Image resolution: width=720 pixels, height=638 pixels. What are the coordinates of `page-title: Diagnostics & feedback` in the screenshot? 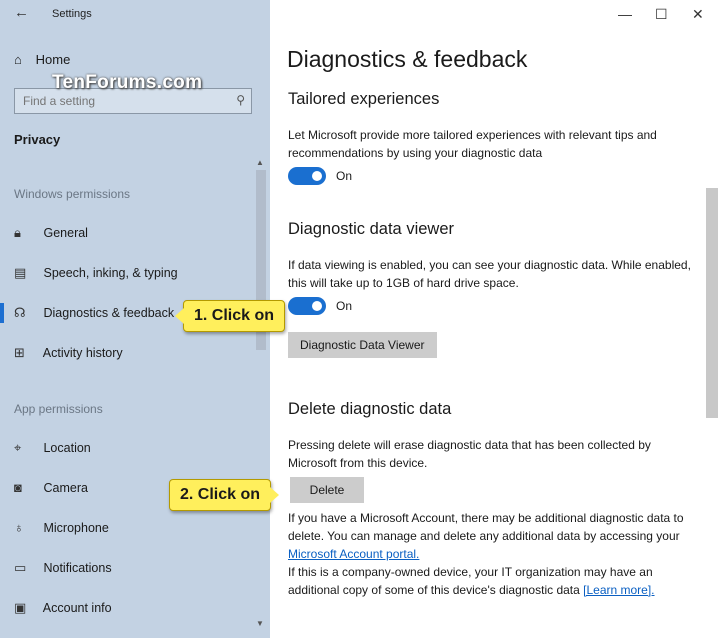 It's located at (407, 59).